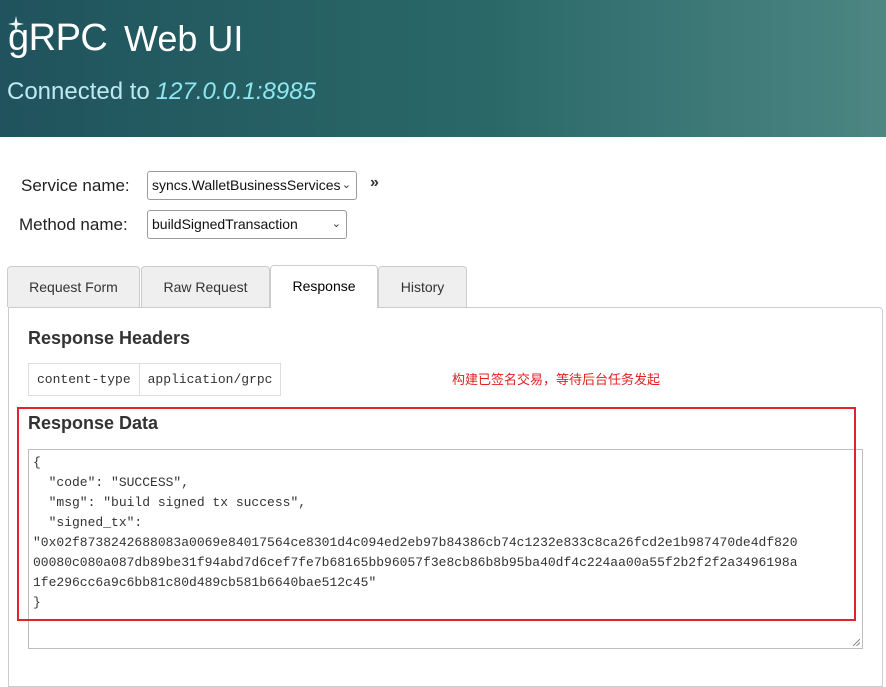  I want to click on response-headers-table: content-type application/grpc, so click(155, 379).